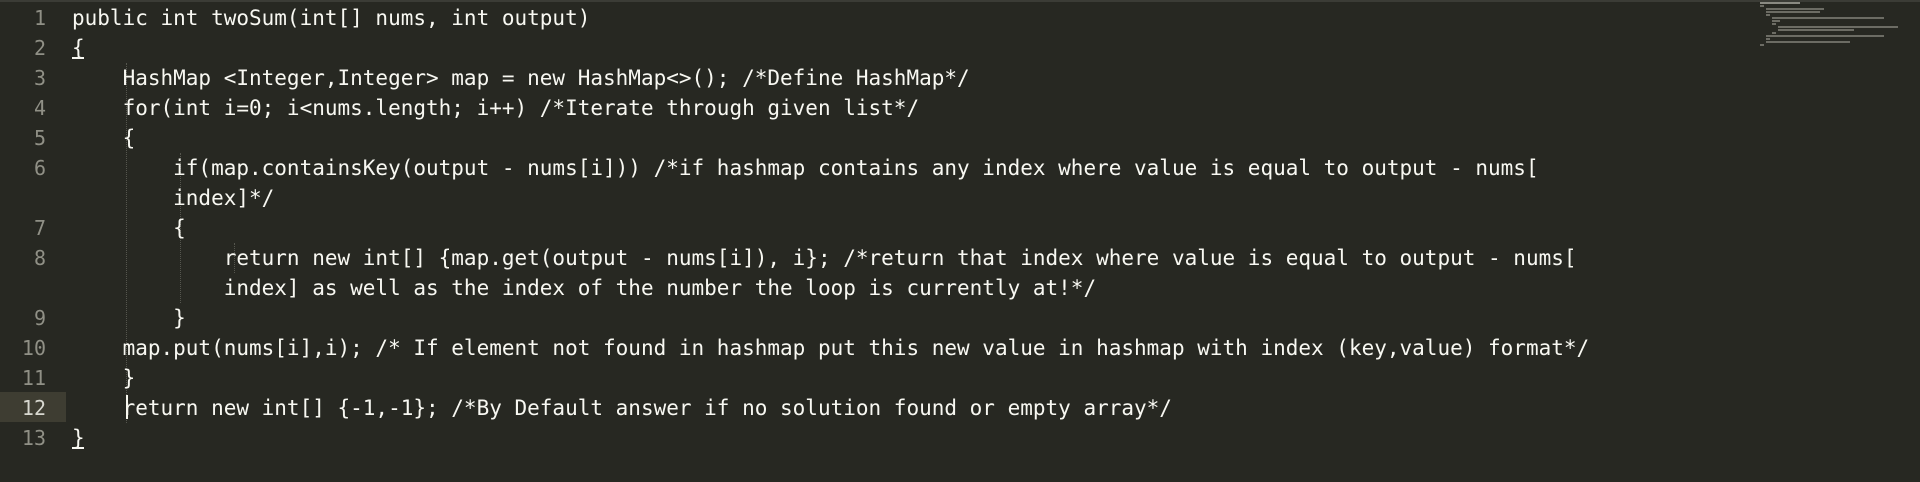 The image size is (1920, 482). I want to click on code-line-wrapped: index]*/, so click(173, 198).